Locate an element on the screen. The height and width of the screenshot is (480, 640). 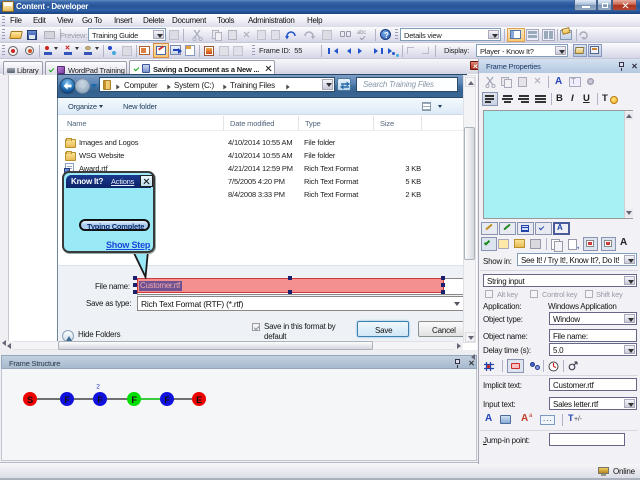
svg-text: E is located at coordinates (199, 400).